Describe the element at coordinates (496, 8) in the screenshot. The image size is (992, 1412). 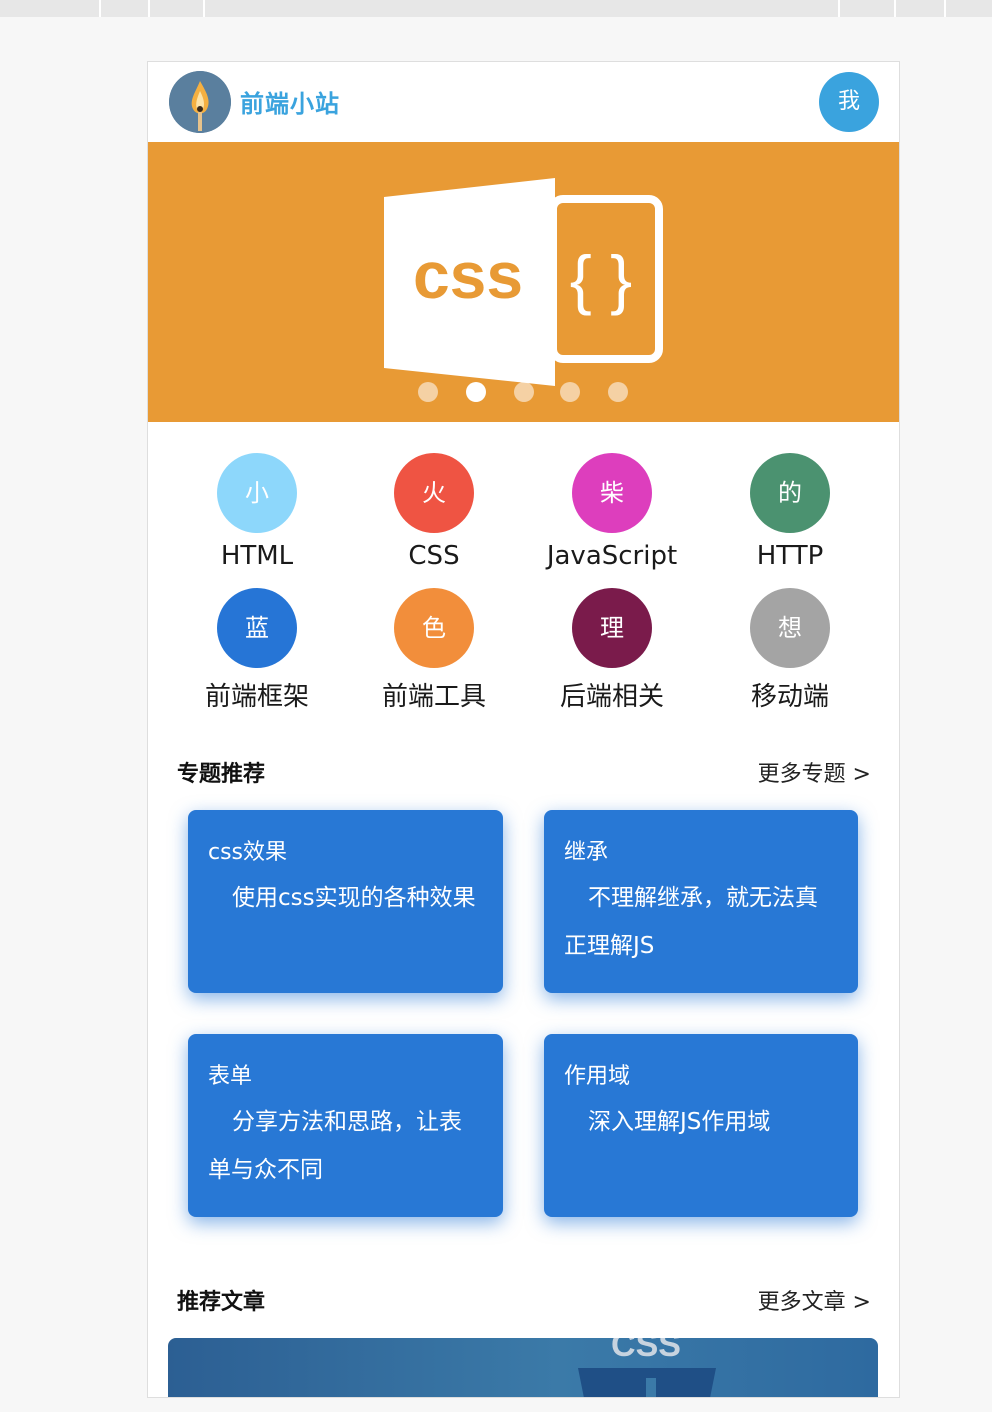
I see `browser-top-strip` at that location.